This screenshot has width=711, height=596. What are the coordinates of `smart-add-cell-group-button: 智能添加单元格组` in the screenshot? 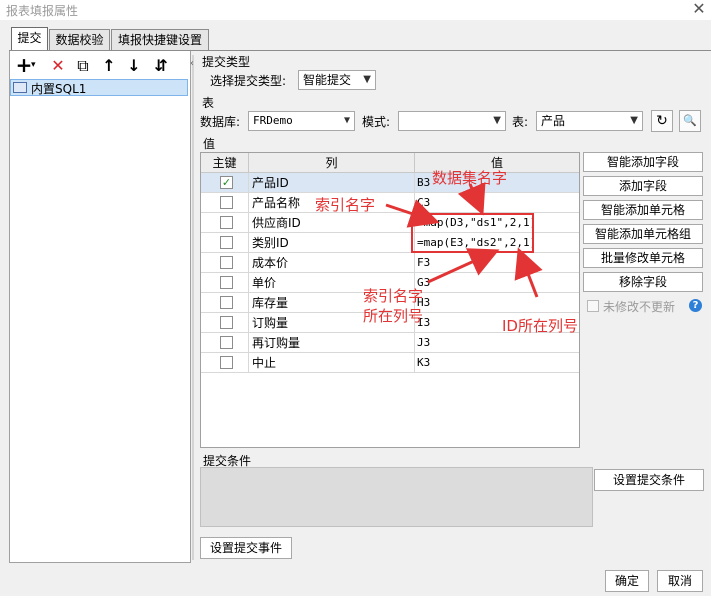 It's located at (643, 234).